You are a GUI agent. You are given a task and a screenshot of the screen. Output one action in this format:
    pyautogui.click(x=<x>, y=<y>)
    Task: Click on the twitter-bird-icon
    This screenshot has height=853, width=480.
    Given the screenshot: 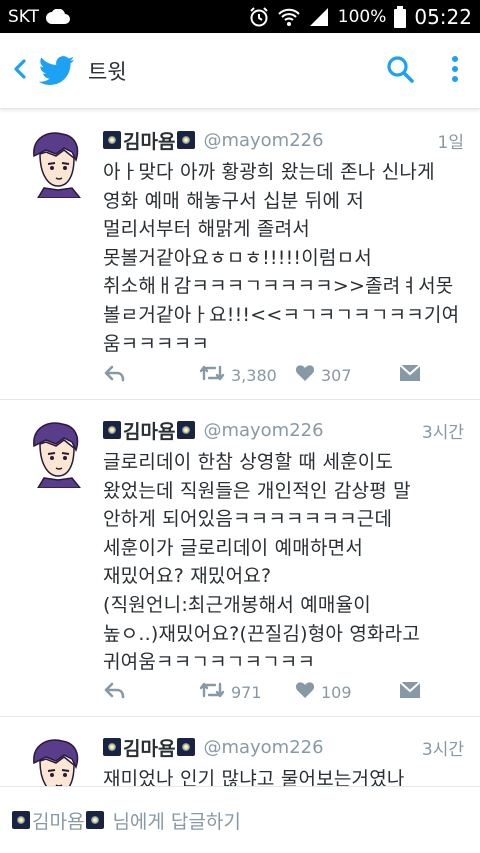 What is the action you would take?
    pyautogui.click(x=57, y=71)
    